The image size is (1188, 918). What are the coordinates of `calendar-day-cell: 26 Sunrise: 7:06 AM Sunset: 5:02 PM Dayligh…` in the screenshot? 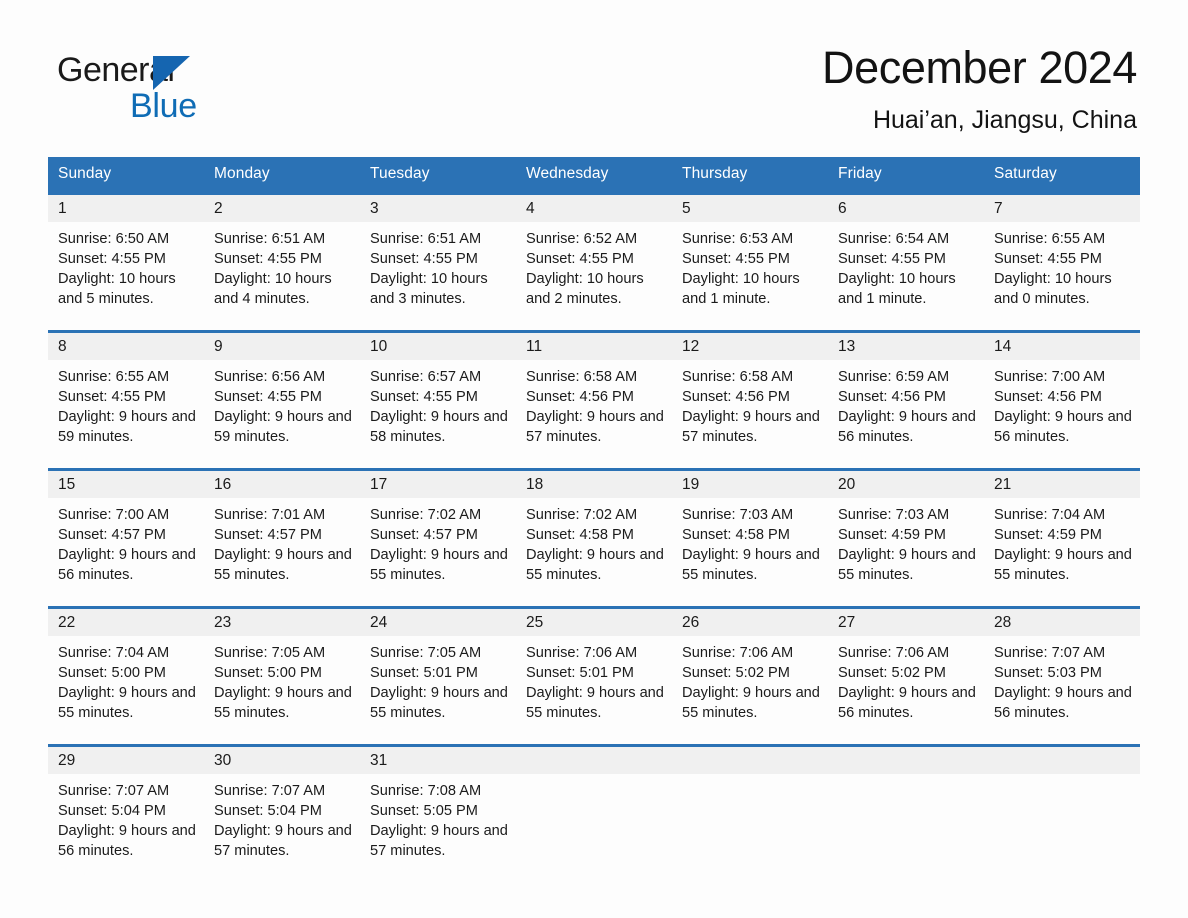 It's located at (750, 668).